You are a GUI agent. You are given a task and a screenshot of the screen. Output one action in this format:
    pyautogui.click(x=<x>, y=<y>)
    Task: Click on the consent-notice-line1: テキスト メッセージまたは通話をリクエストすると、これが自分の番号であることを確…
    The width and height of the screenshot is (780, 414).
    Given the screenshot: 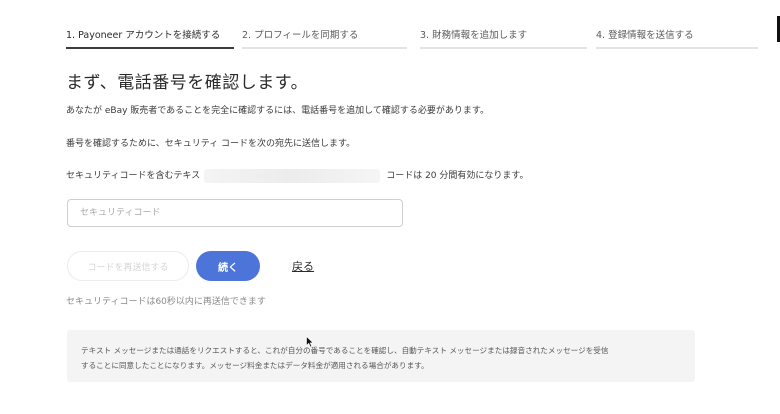 What is the action you would take?
    pyautogui.click(x=345, y=350)
    